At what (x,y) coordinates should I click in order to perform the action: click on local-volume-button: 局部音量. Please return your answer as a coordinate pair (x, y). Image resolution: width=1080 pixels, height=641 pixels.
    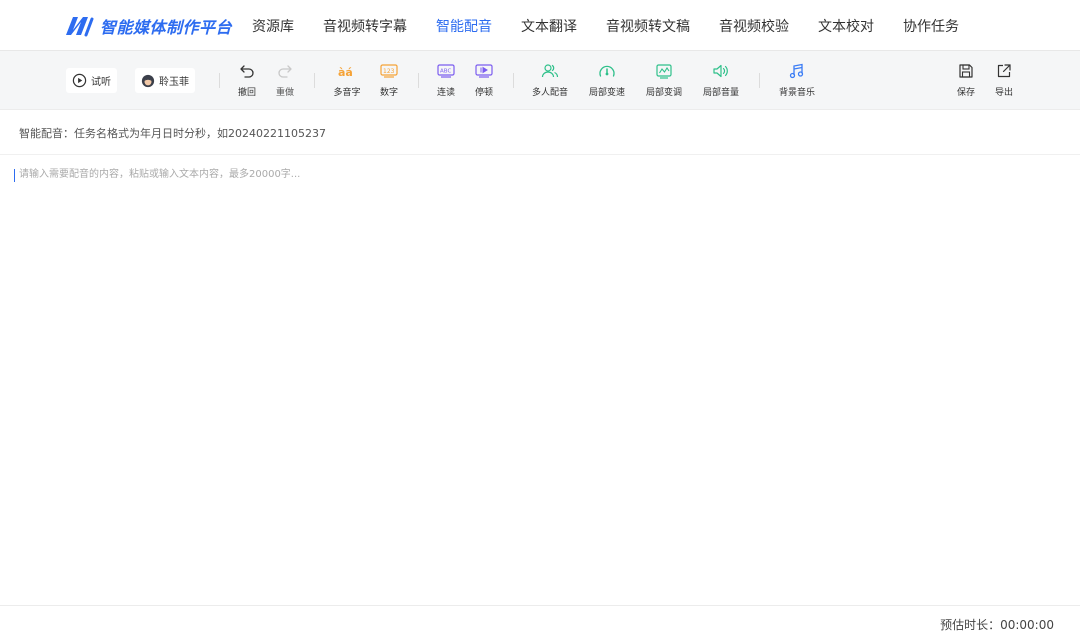
    Looking at the image, I should click on (721, 82).